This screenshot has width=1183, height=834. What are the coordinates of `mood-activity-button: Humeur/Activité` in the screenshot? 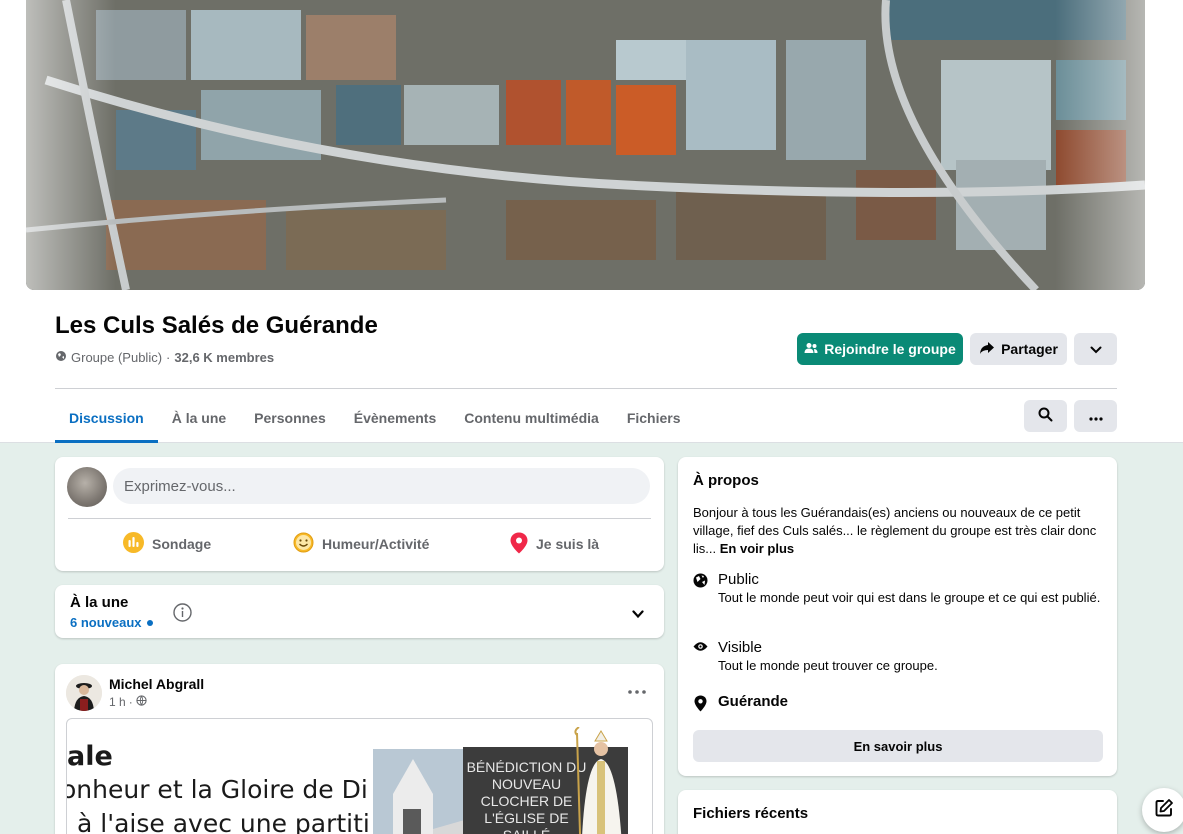 It's located at (361, 544).